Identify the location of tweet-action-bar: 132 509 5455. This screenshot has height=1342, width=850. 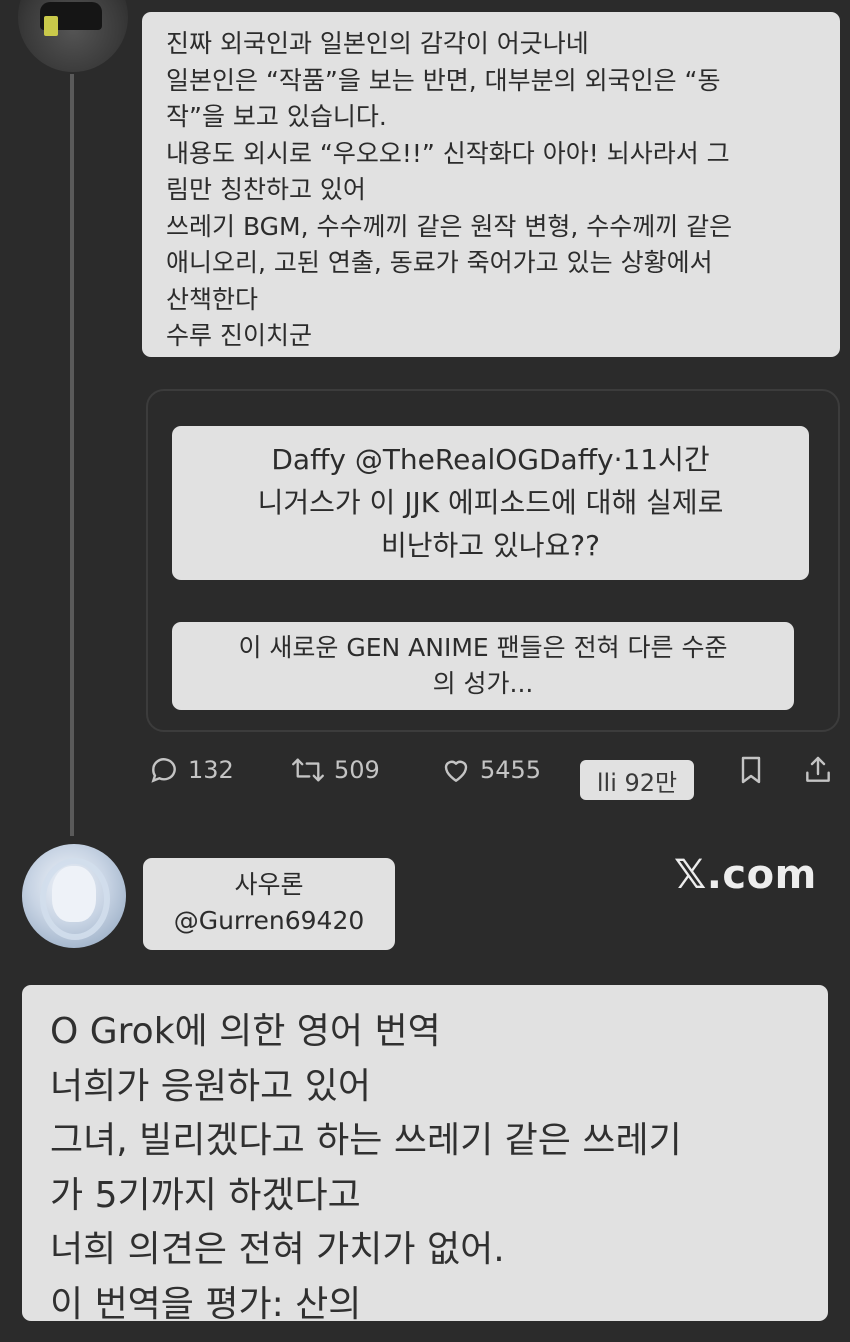
(498, 772).